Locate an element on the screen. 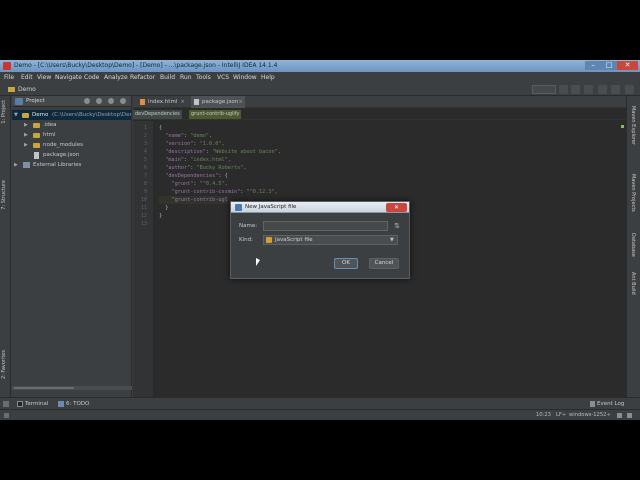 Image resolution: width=640 pixels, height=480 pixels. cancel-button: Cancel is located at coordinates (384, 263).